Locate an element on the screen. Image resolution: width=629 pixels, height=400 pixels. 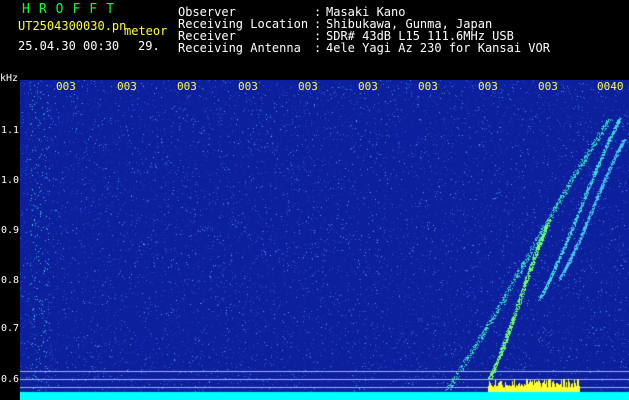
y-tick: 0.6 is located at coordinates (9, 379).